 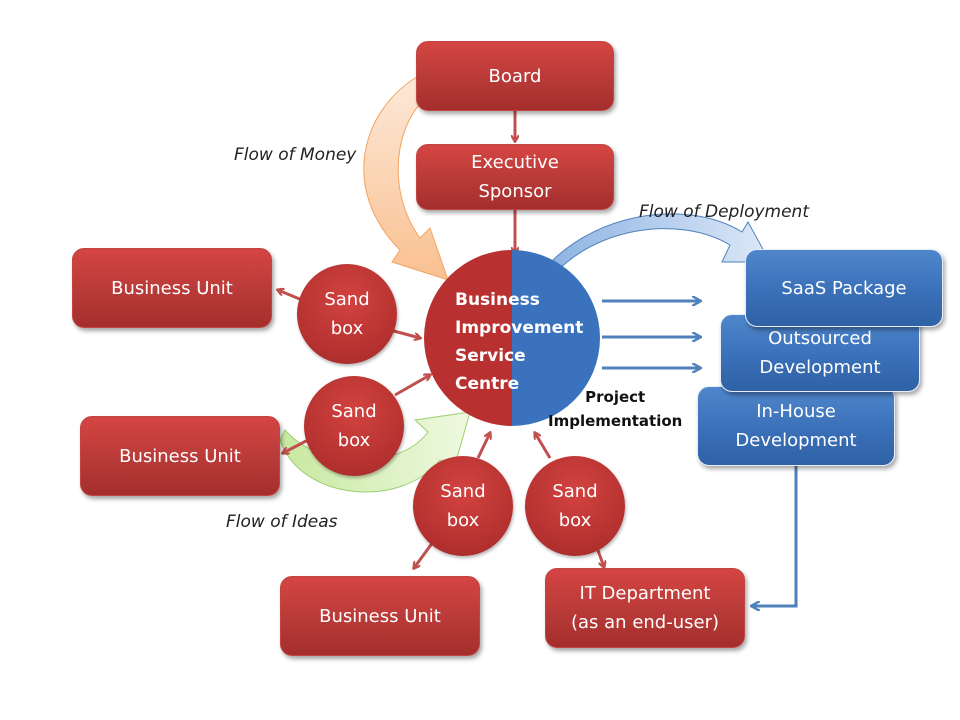 What do you see at coordinates (615, 421) in the screenshot?
I see `project-implementation-line2: Implementation` at bounding box center [615, 421].